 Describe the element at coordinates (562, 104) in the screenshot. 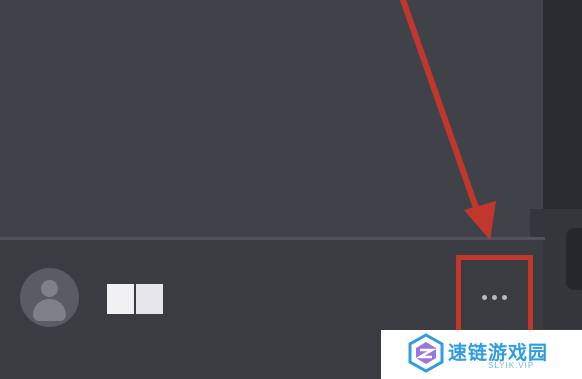

I see `side-panel` at that location.